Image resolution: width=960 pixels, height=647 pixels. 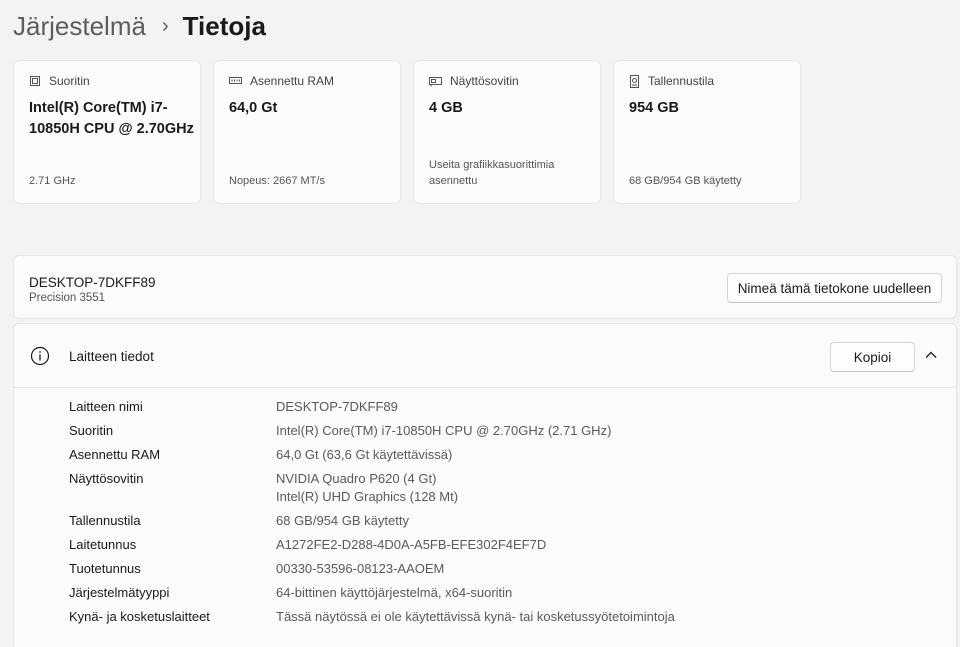 I want to click on spec-sub: 2.71 GHz, so click(x=52, y=181).